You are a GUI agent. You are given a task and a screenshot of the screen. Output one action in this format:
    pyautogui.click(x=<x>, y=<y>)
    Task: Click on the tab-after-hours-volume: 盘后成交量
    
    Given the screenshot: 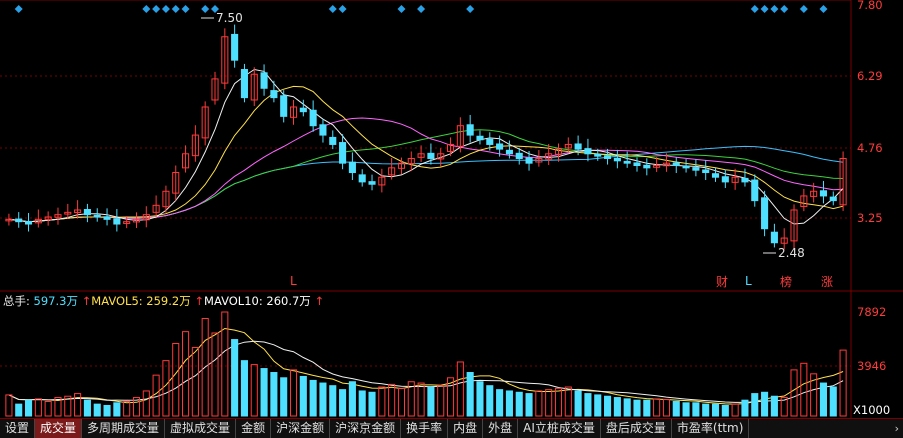 What is the action you would take?
    pyautogui.click(x=636, y=428)
    